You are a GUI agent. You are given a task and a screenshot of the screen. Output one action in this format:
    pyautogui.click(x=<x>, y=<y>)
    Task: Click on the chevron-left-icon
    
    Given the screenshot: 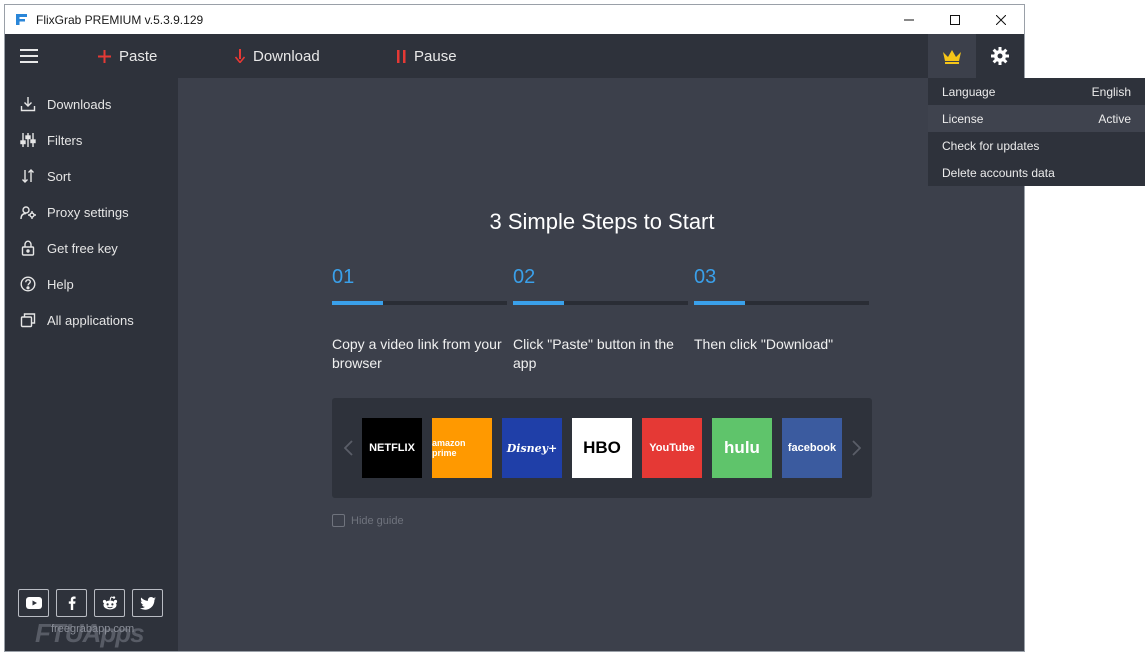 What is the action you would take?
    pyautogui.click(x=348, y=448)
    